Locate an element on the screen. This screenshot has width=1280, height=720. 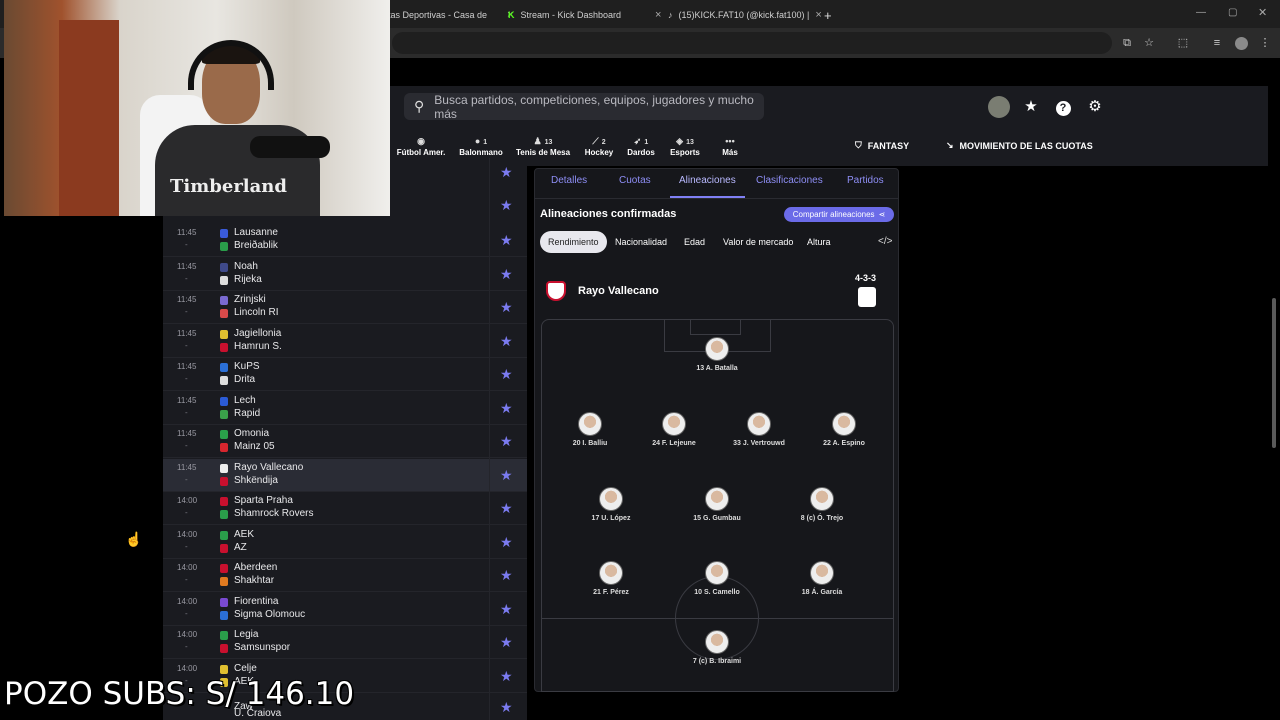
player-marker: 33 J. Vertrouwd is located at coordinates (759, 429).